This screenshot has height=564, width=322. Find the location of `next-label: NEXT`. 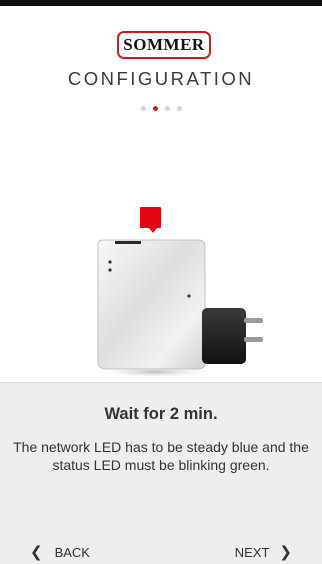

next-label: NEXT is located at coordinates (252, 552).